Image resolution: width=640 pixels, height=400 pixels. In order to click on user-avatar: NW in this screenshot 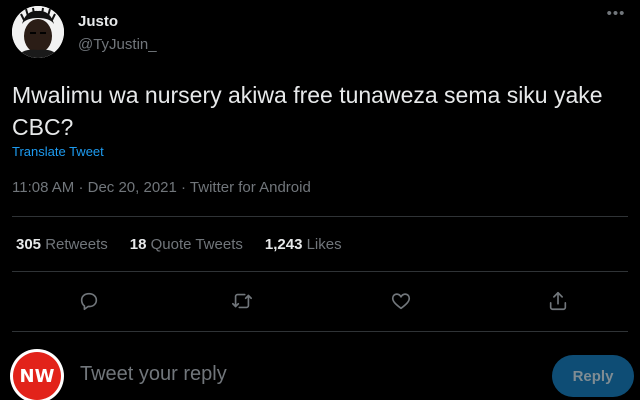, I will do `click(37, 374)`.